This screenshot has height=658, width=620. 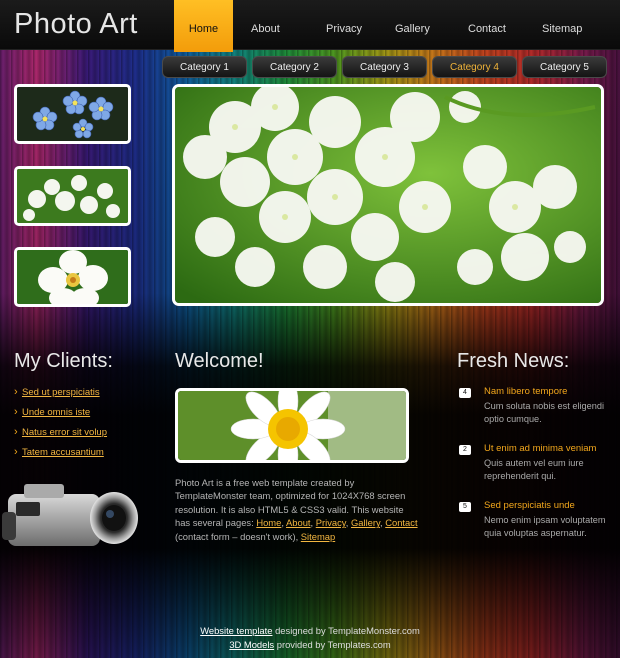 I want to click on client-link: Unde omnis iste, so click(x=56, y=412).